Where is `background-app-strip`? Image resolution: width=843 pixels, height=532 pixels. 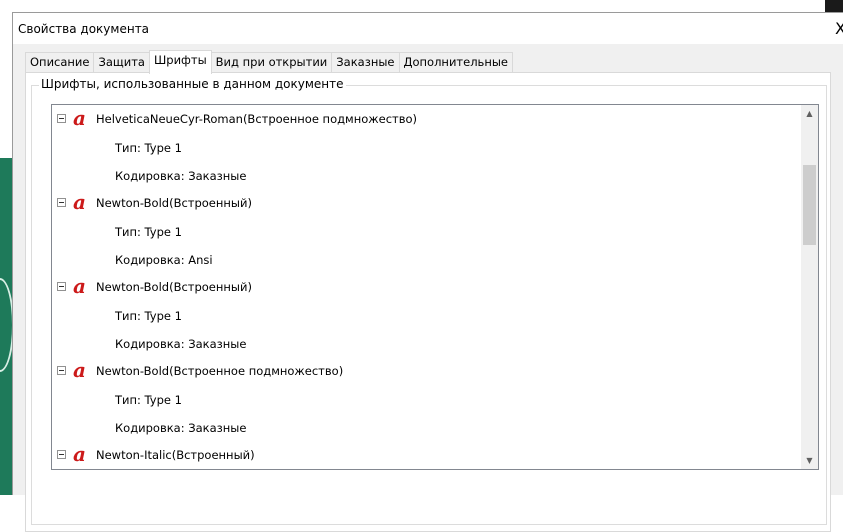 background-app-strip is located at coordinates (7, 326).